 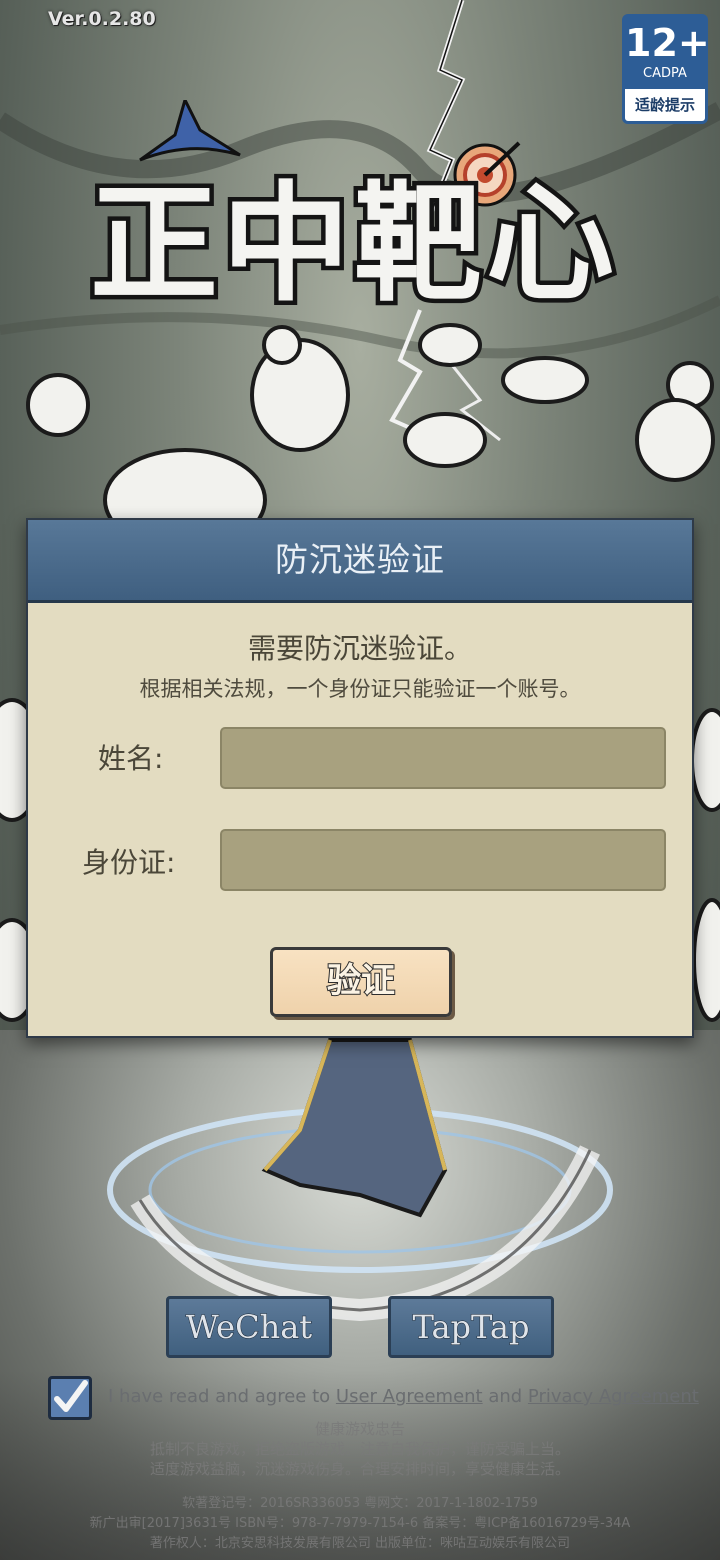 What do you see at coordinates (409, 1396) in the screenshot?
I see `user-agreement-link: User Agreement` at bounding box center [409, 1396].